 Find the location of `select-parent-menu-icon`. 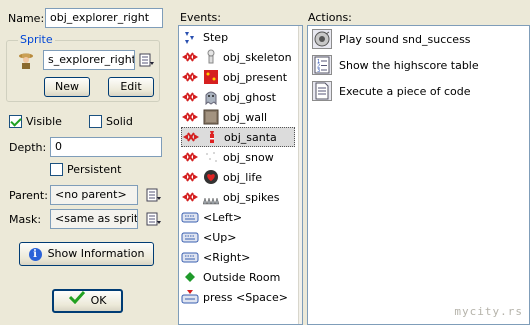

select-parent-menu-icon is located at coordinates (154, 195).